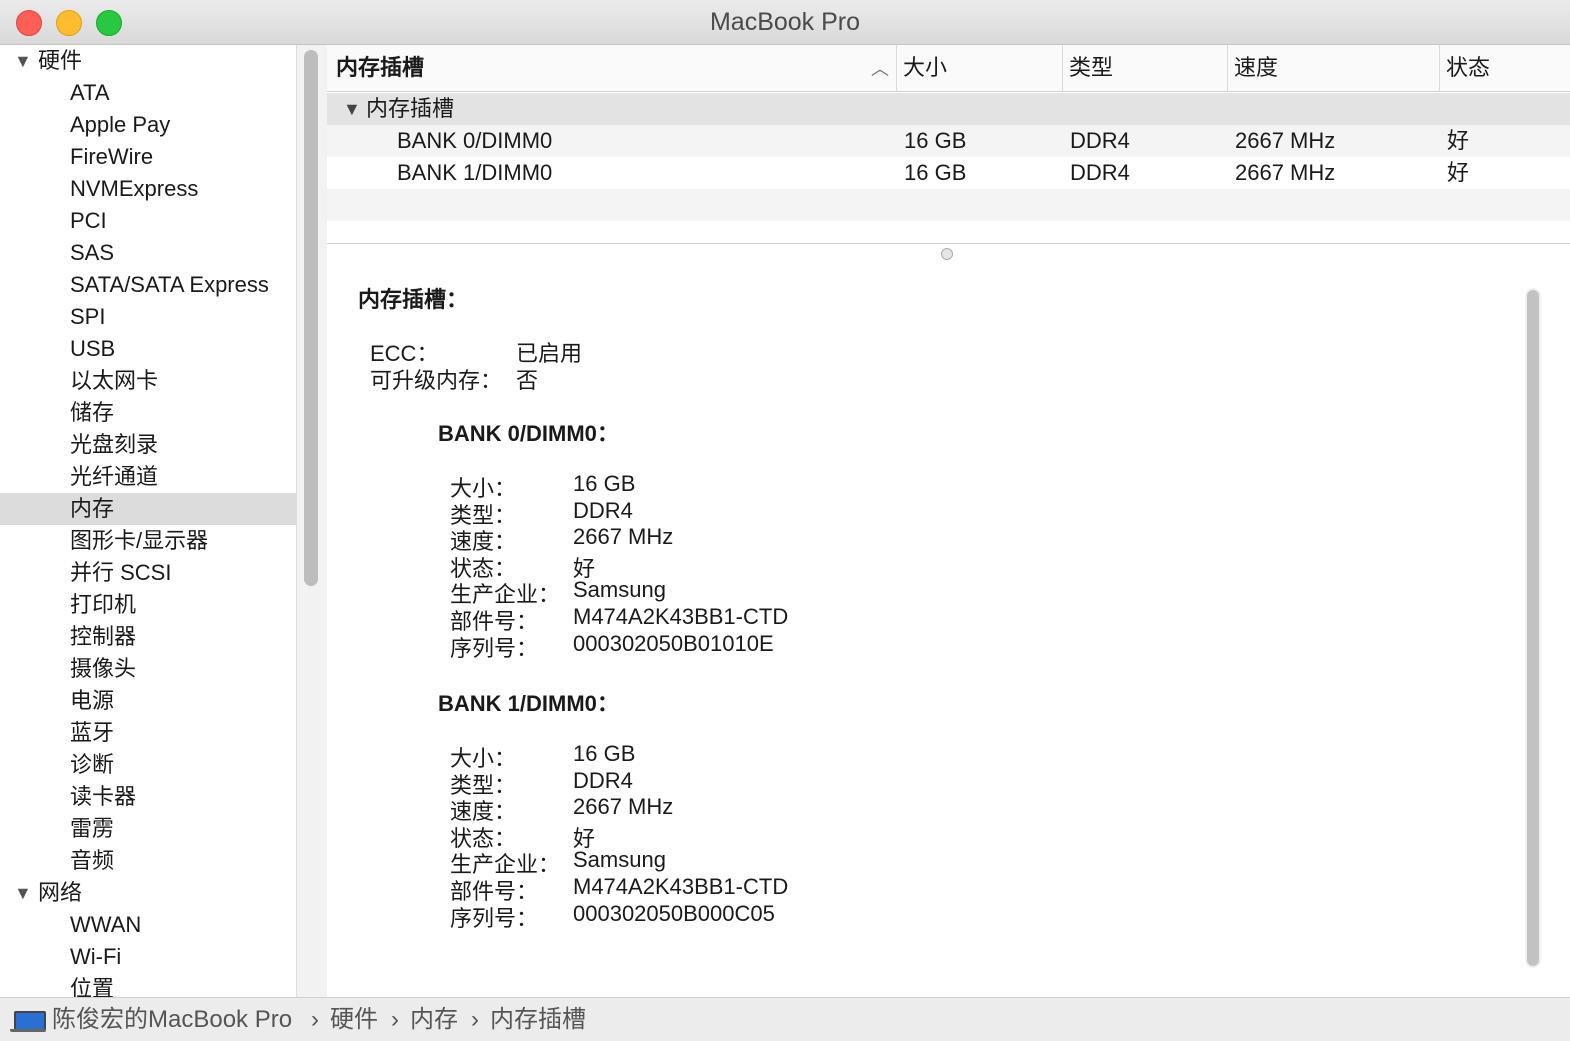  Describe the element at coordinates (114, 380) in the screenshot. I see `sidebar-item-label: 以太网卡` at that location.